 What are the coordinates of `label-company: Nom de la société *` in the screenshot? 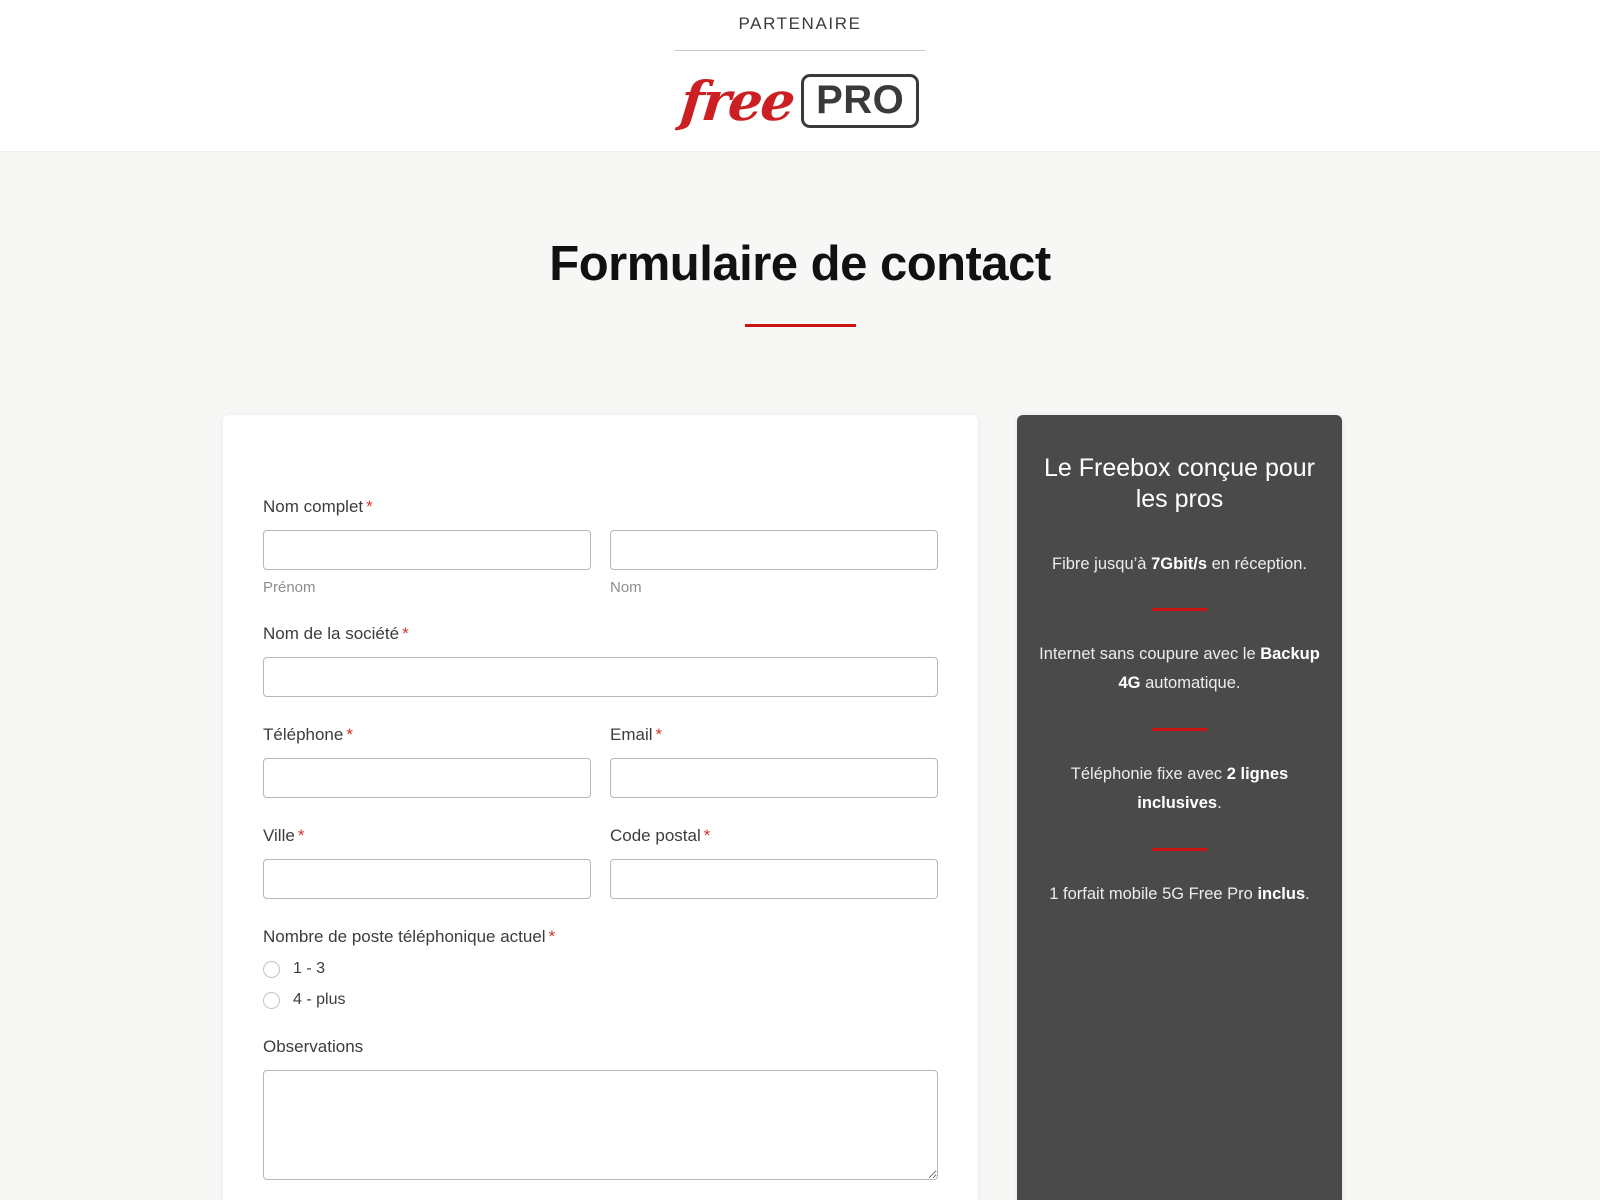 It's located at (600, 634).